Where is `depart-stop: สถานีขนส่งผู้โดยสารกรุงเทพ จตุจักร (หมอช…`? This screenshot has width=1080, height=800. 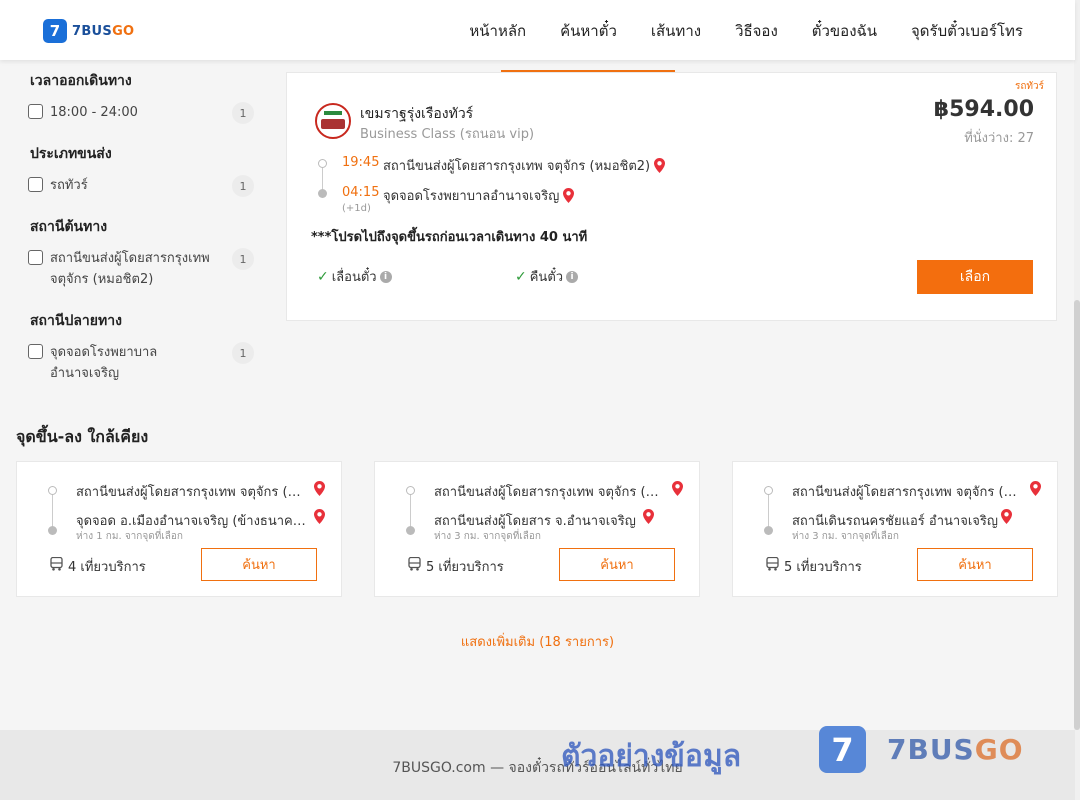 depart-stop: สถานีขนส่งผู้โดยสารกรุงเทพ จตุจักร (หมอช… is located at coordinates (524, 165).